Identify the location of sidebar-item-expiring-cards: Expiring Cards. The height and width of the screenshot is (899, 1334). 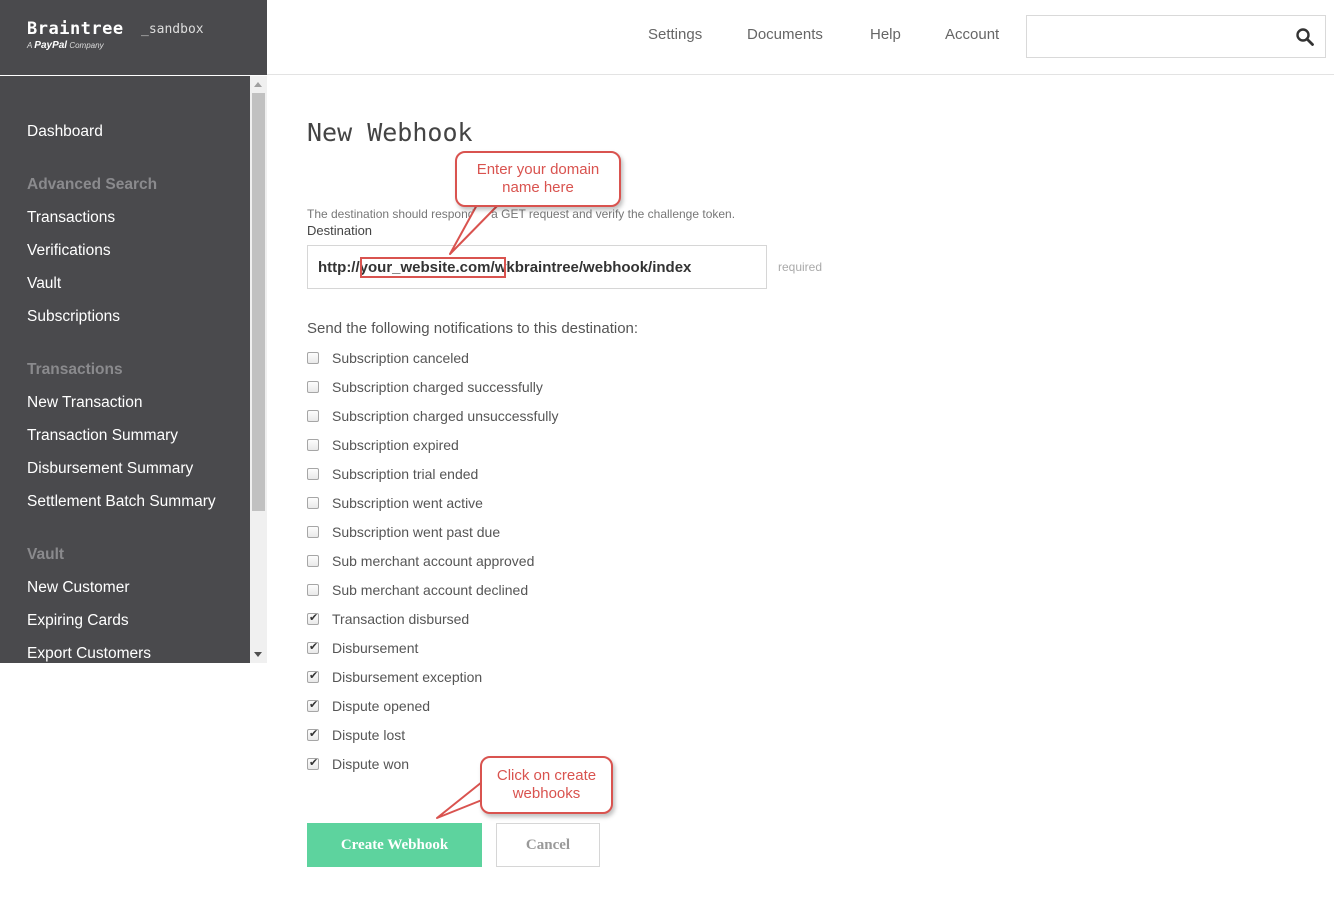
(78, 621).